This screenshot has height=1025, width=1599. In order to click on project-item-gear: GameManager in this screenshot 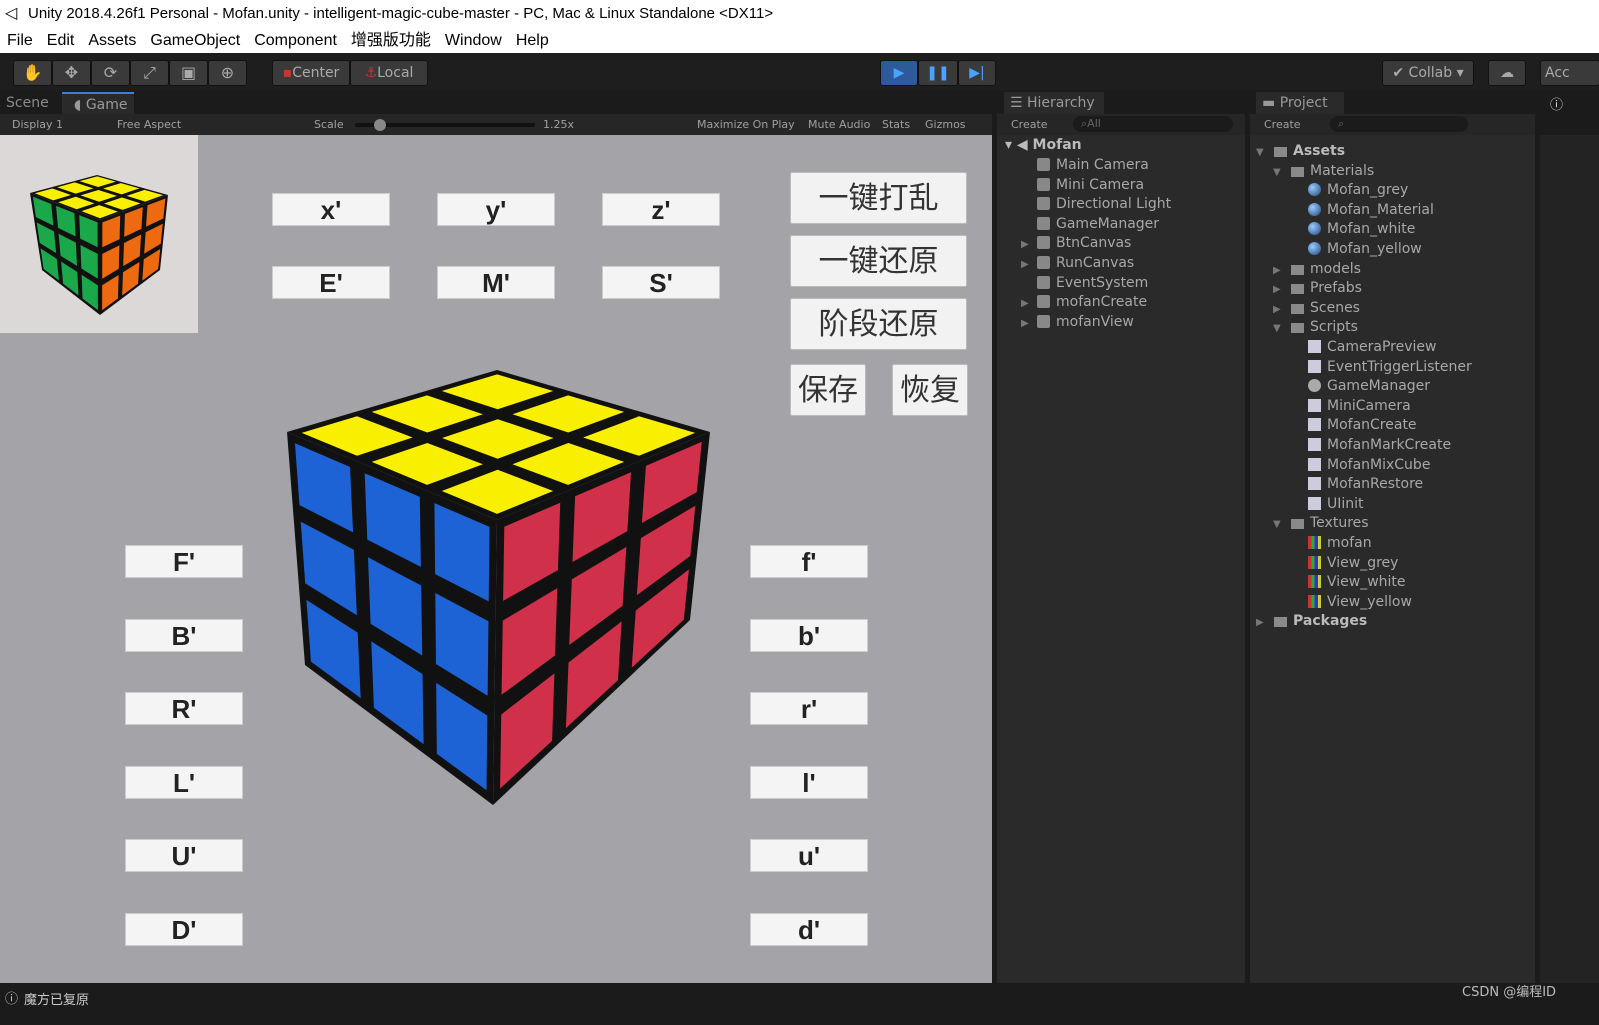, I will do `click(1360, 386)`.